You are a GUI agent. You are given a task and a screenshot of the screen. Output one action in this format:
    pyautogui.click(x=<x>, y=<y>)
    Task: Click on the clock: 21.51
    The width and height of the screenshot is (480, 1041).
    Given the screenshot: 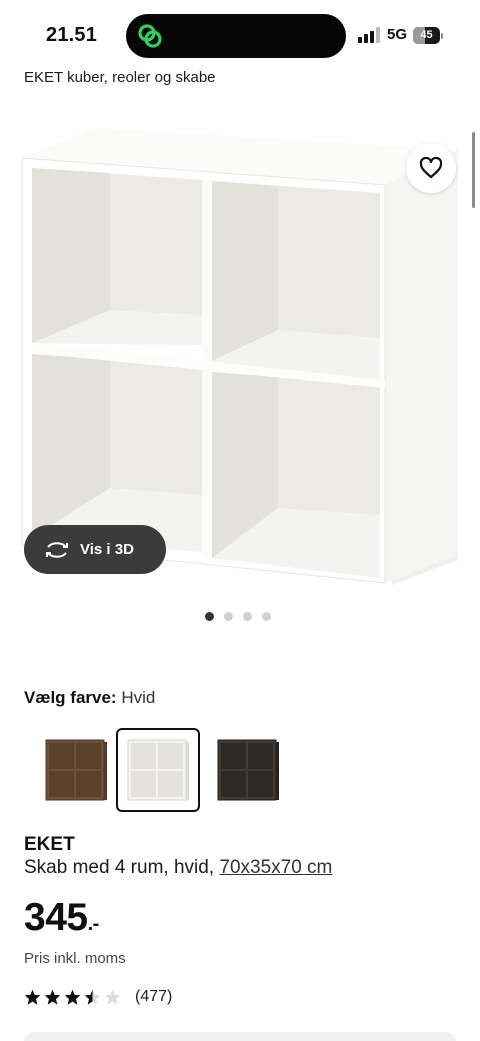 What is the action you would take?
    pyautogui.click(x=72, y=35)
    